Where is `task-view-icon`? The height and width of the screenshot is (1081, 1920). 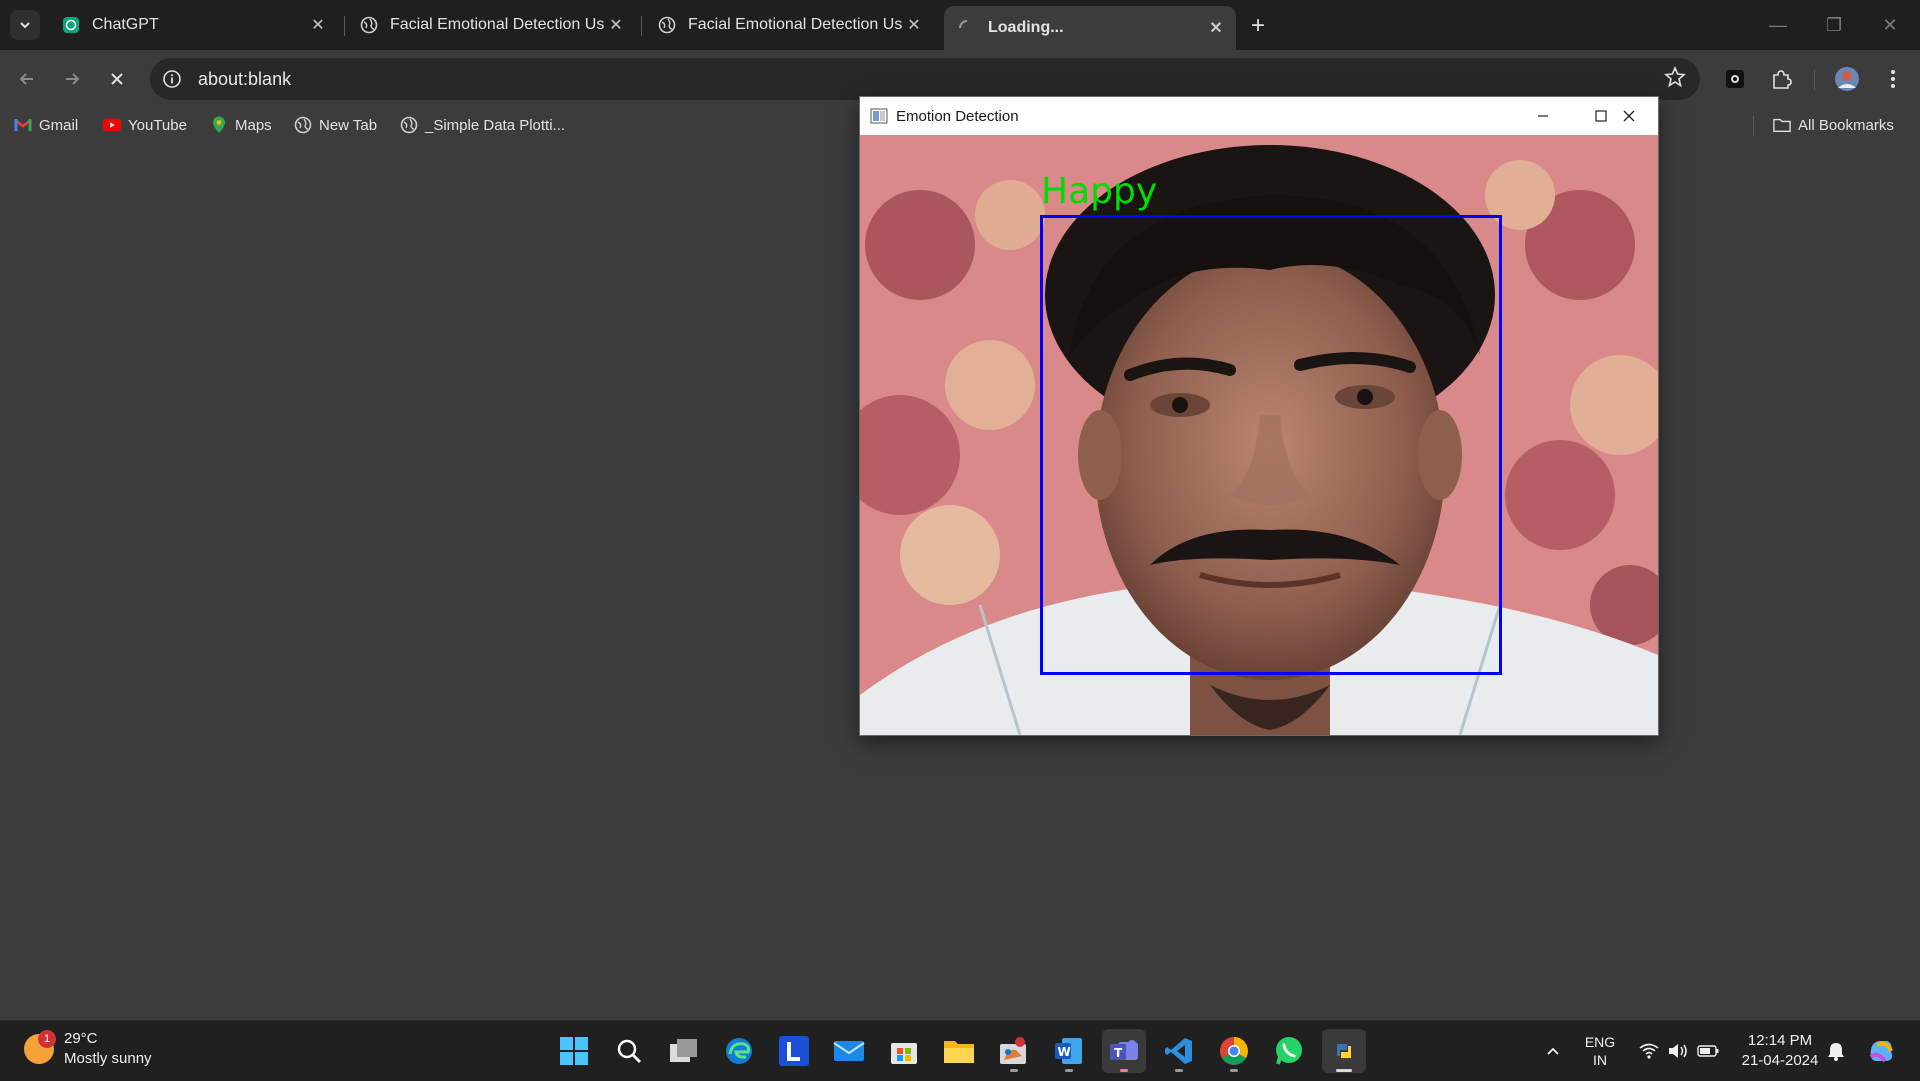 task-view-icon is located at coordinates (683, 1050).